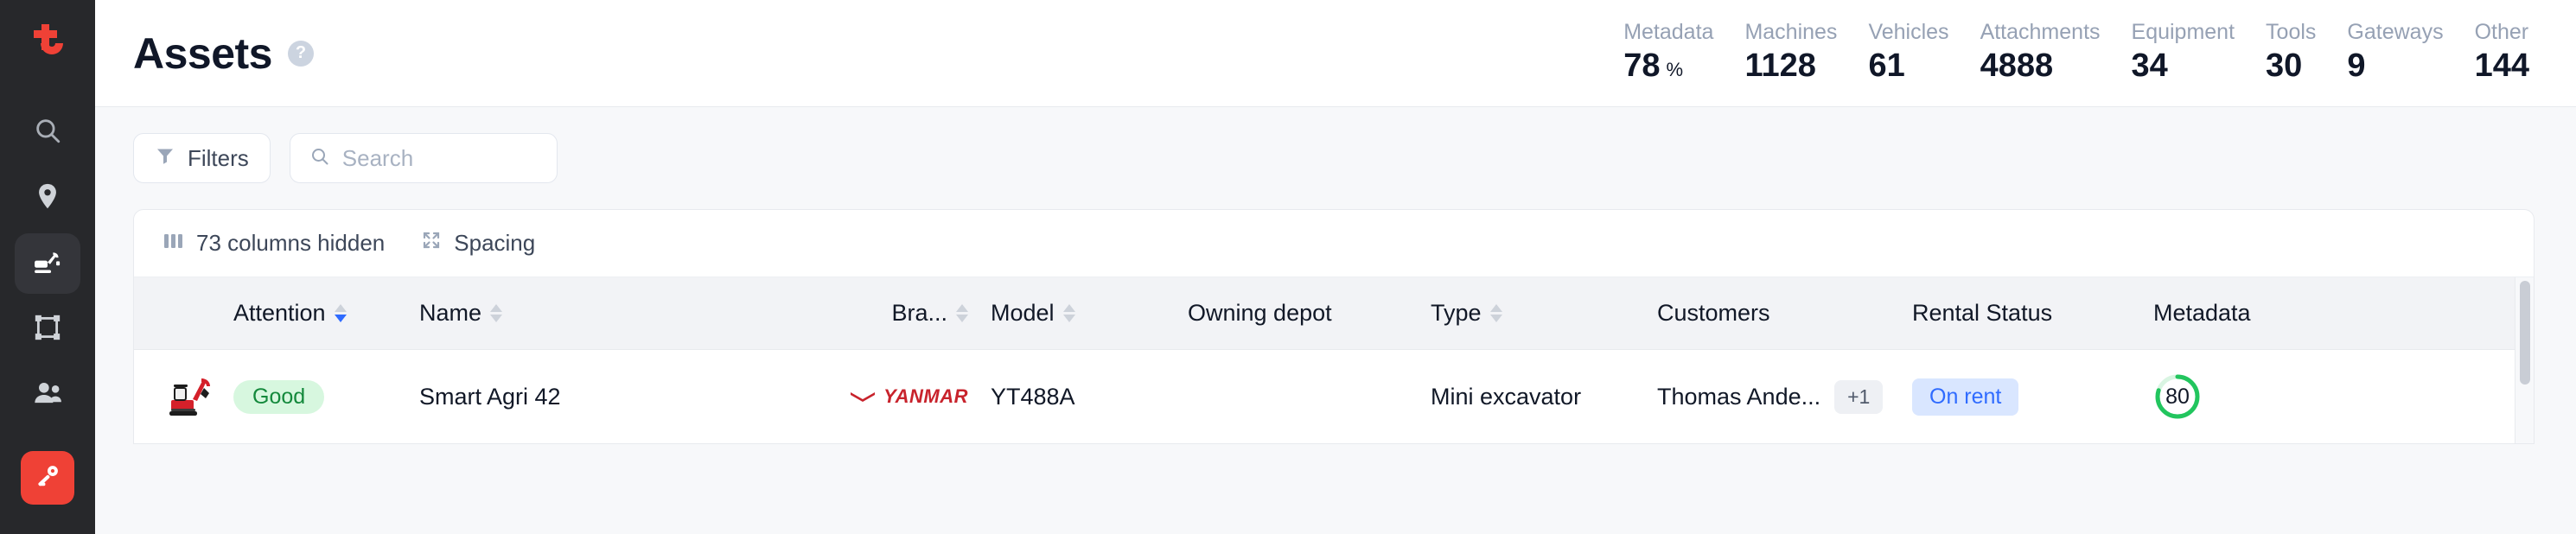 The width and height of the screenshot is (2576, 534). I want to click on filter-icon, so click(165, 158).